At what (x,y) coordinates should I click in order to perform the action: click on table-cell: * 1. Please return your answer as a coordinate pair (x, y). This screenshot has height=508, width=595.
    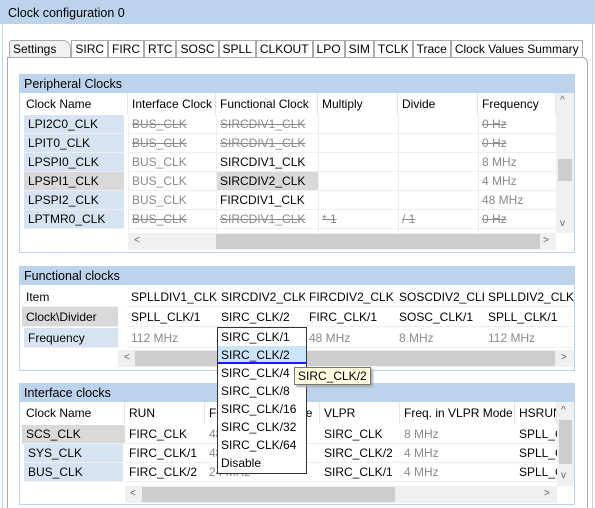
    Looking at the image, I should click on (358, 219).